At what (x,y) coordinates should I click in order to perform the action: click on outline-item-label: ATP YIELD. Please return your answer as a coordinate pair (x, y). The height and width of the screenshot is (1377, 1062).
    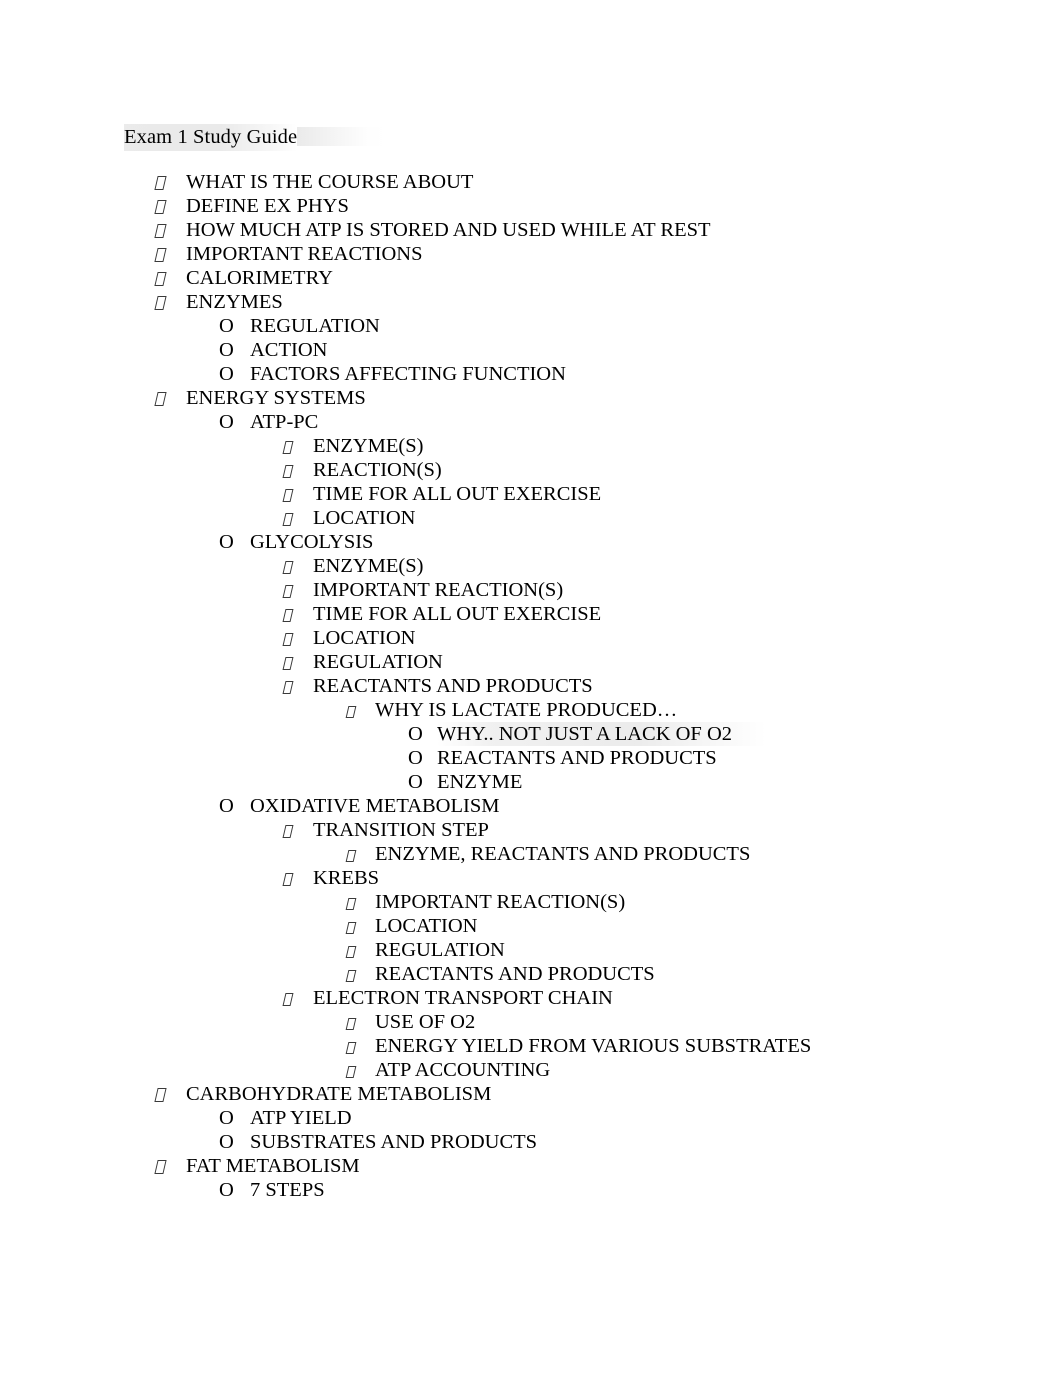
    Looking at the image, I should click on (301, 1118).